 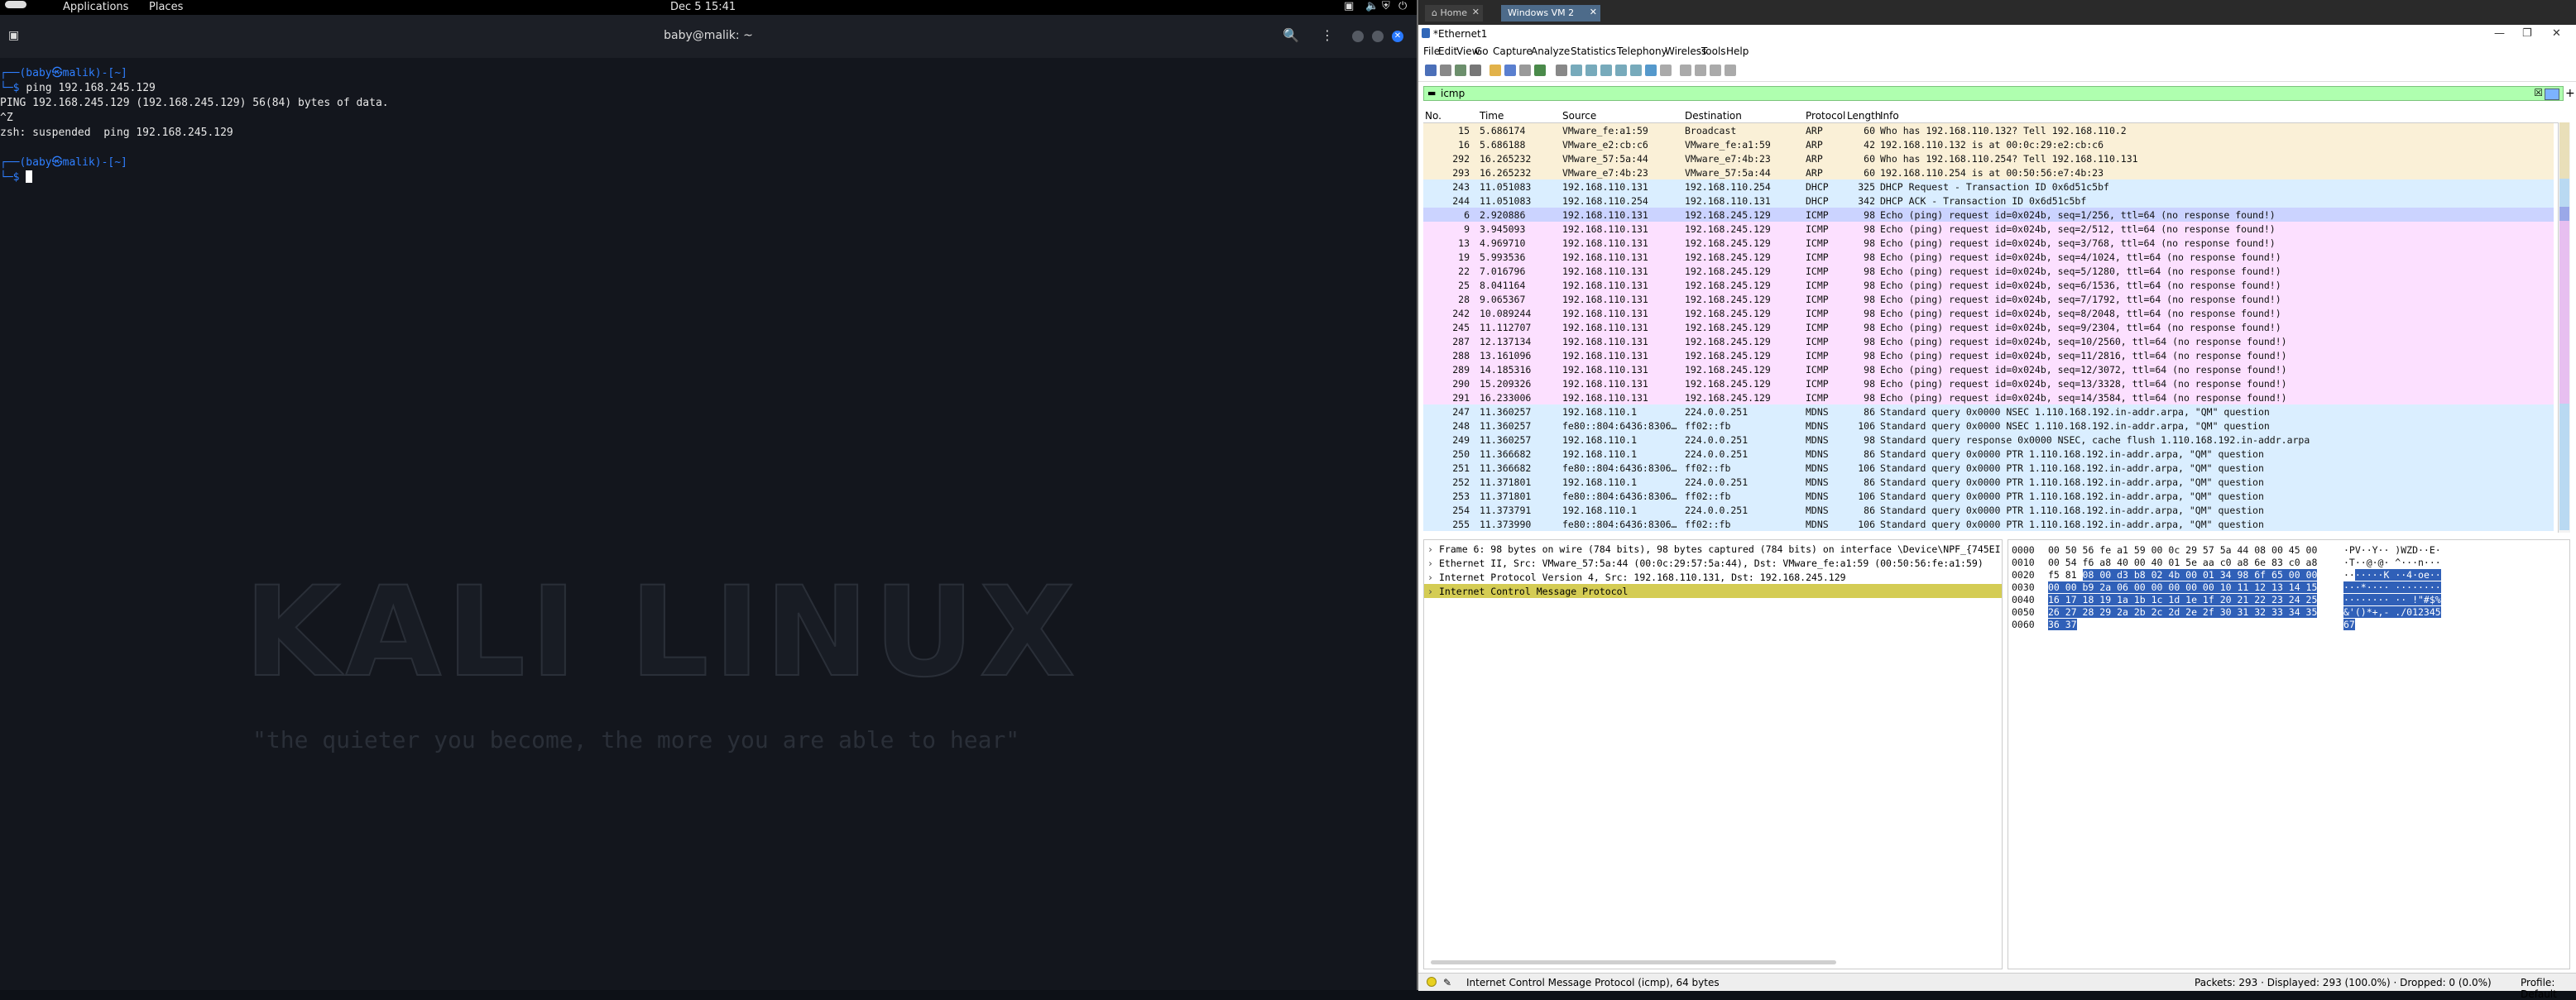 I want to click on close-icon: ✕, so click(x=1476, y=12).